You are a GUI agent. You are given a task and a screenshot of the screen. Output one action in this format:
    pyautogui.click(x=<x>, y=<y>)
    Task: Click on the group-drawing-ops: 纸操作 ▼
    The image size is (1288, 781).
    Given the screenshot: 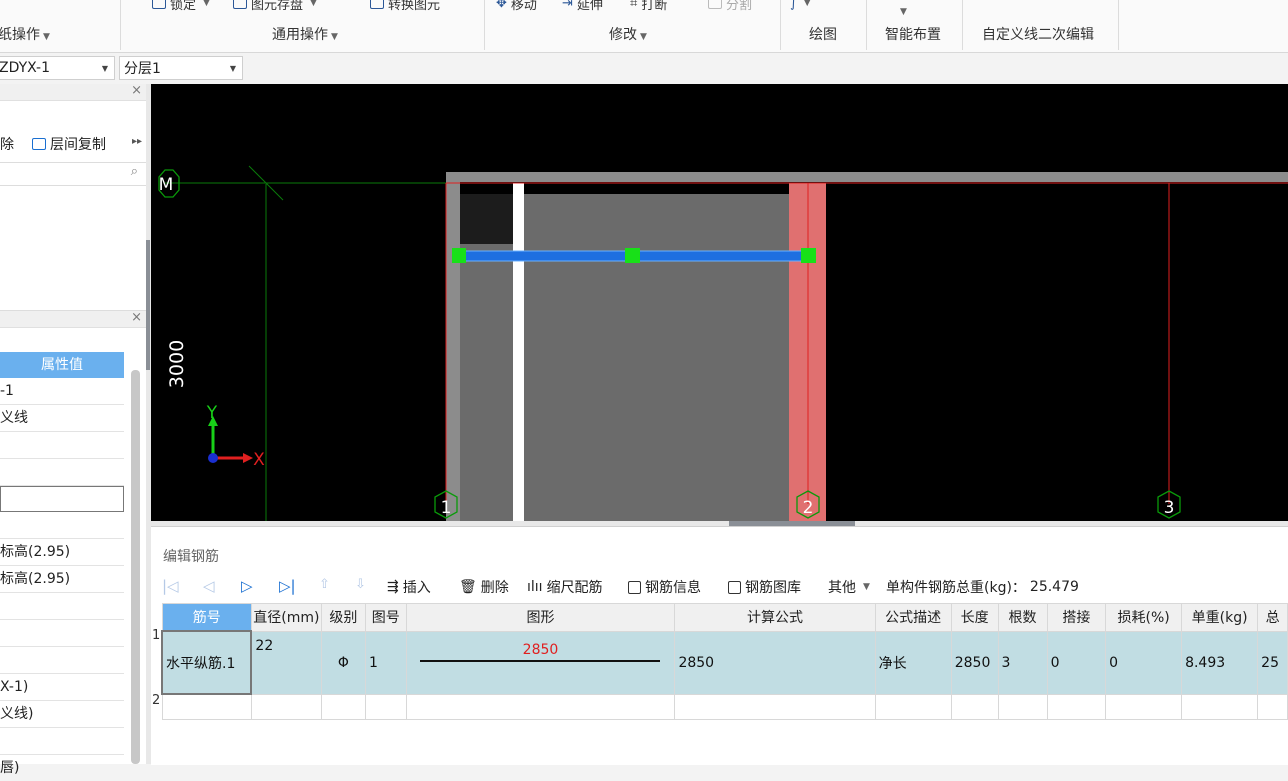 What is the action you would take?
    pyautogui.click(x=25, y=34)
    